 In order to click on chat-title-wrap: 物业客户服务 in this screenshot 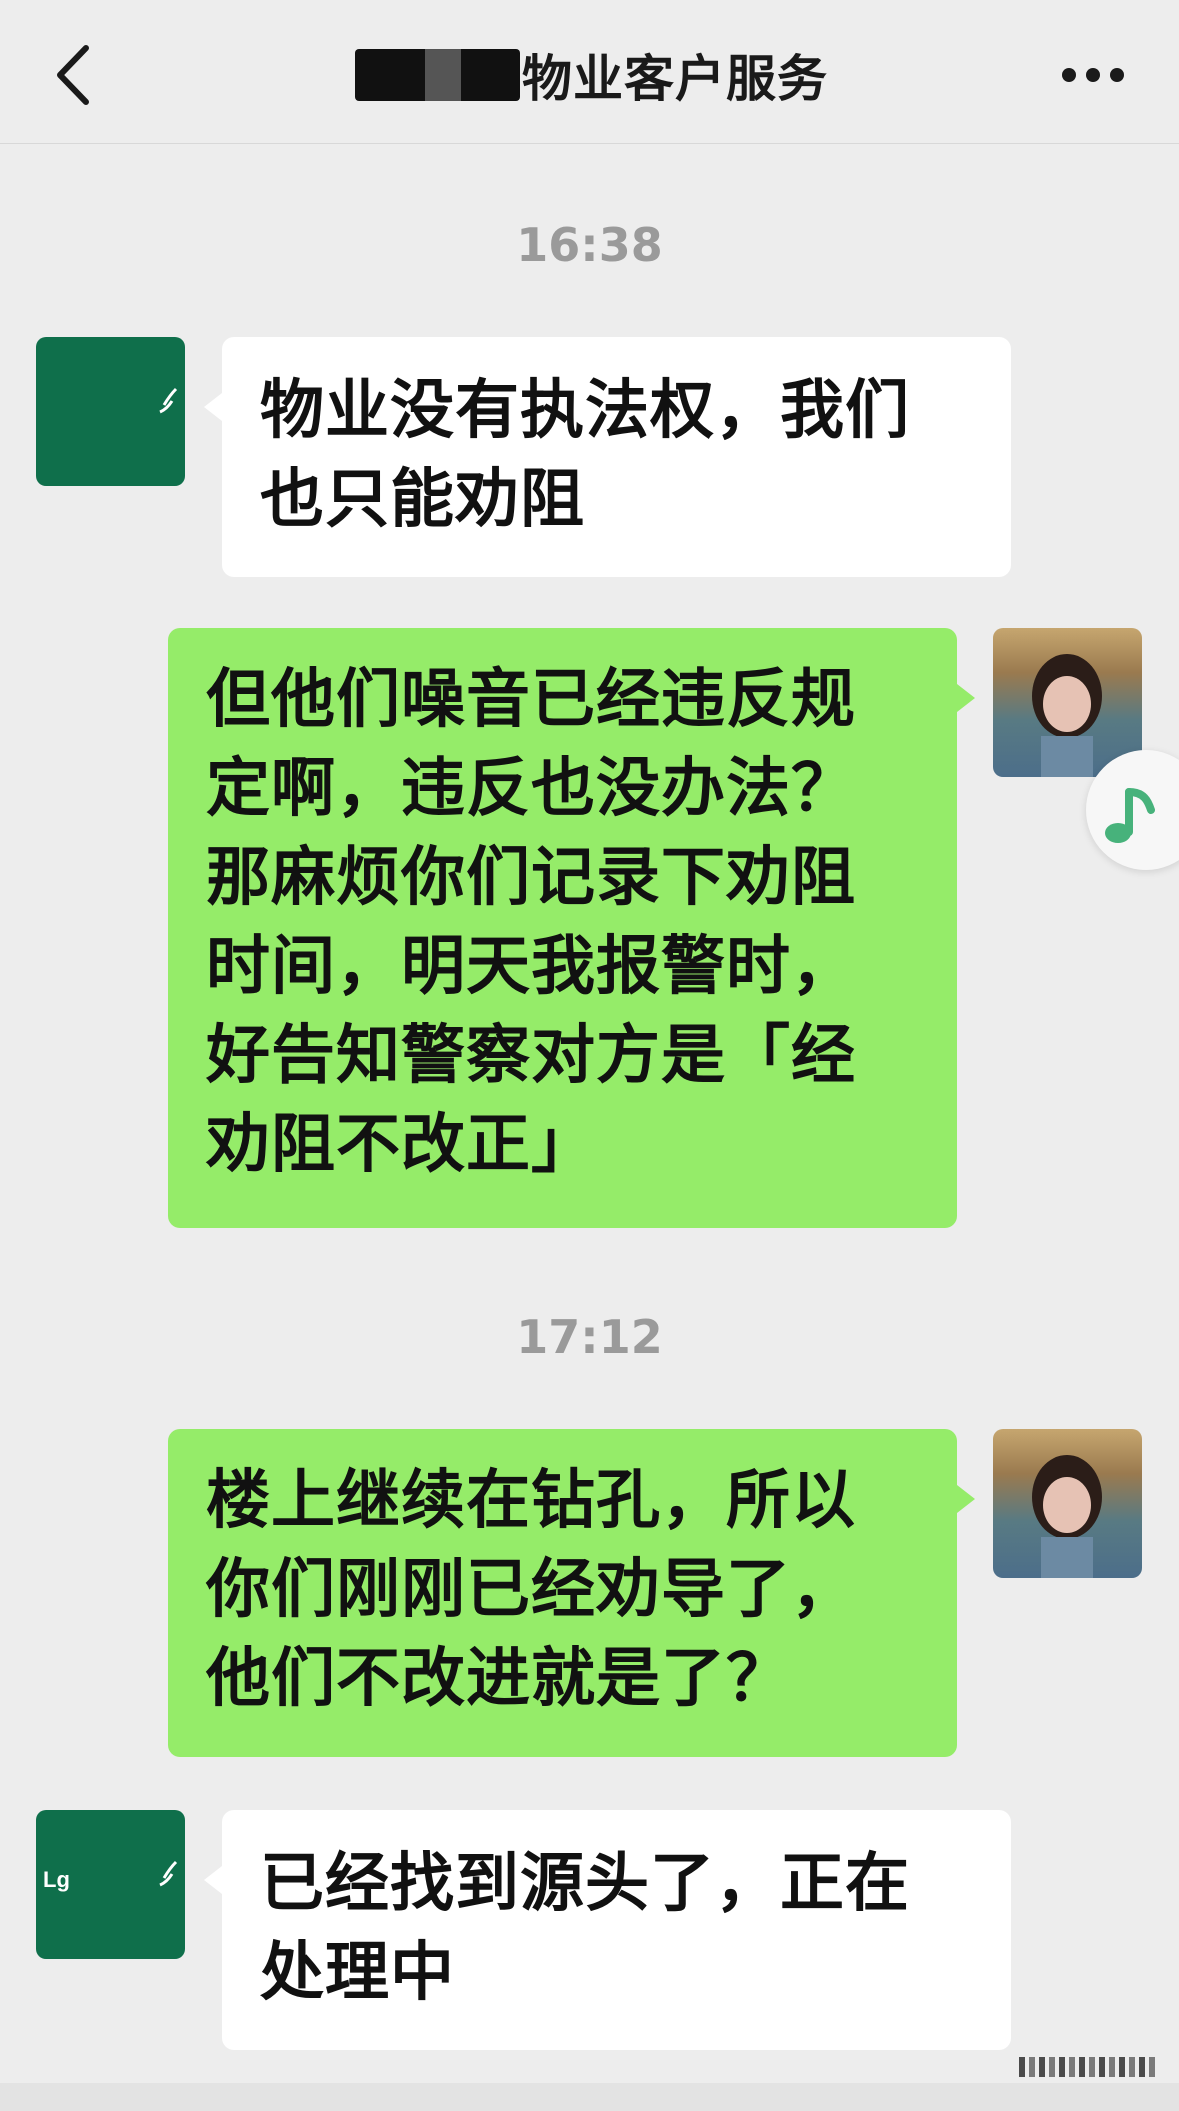, I will do `click(591, 75)`.